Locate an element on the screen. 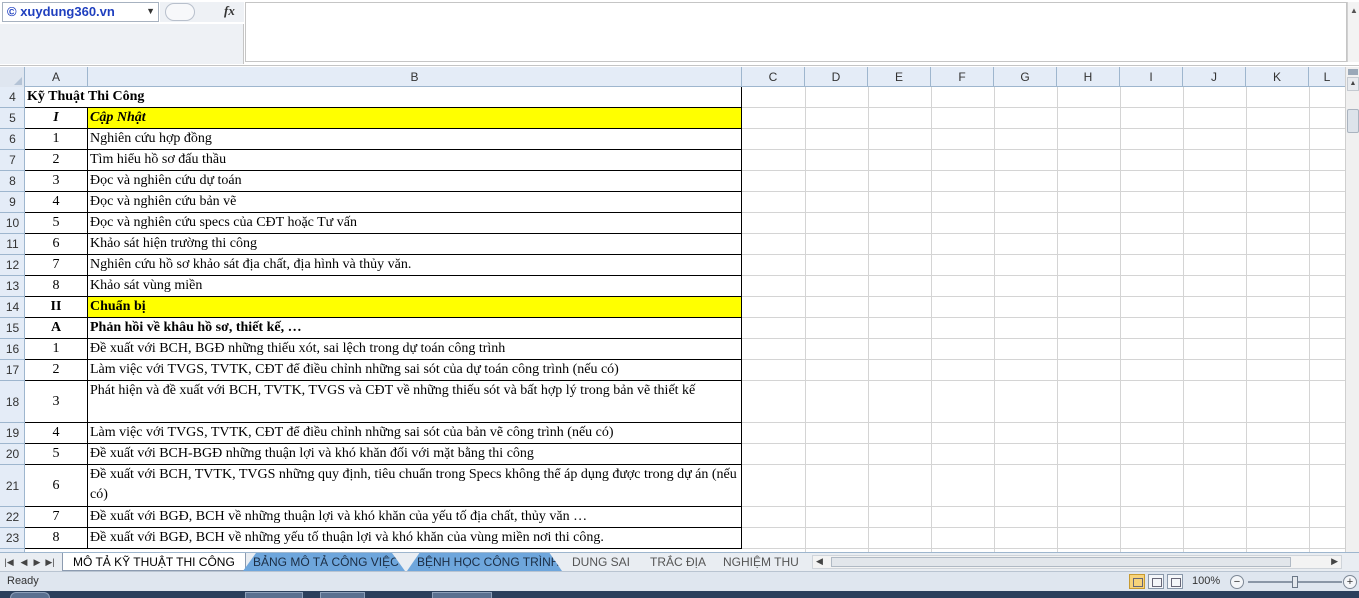  chevron-down-icon: ▼ is located at coordinates (150, 11).